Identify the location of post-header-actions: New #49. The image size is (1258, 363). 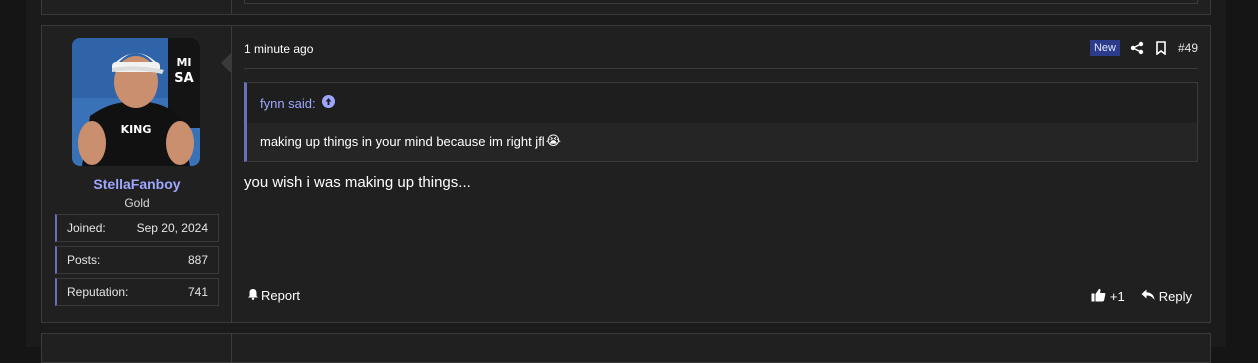
(1143, 48).